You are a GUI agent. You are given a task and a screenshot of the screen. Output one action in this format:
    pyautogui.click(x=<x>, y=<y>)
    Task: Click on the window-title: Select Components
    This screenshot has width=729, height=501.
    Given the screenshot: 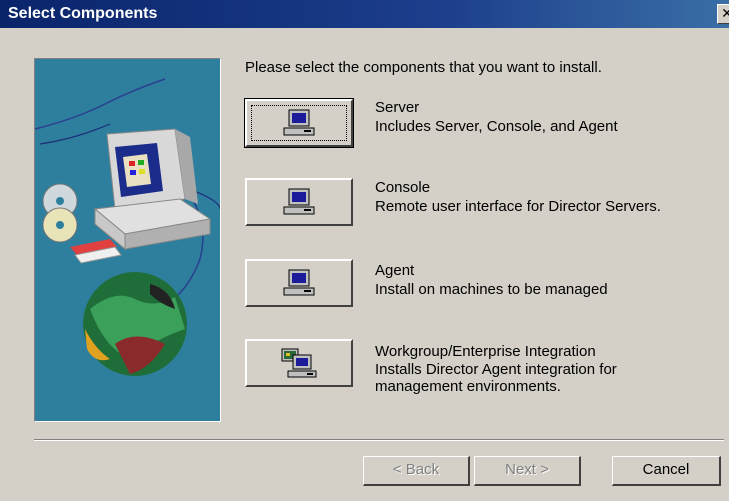 What is the action you would take?
    pyautogui.click(x=83, y=13)
    